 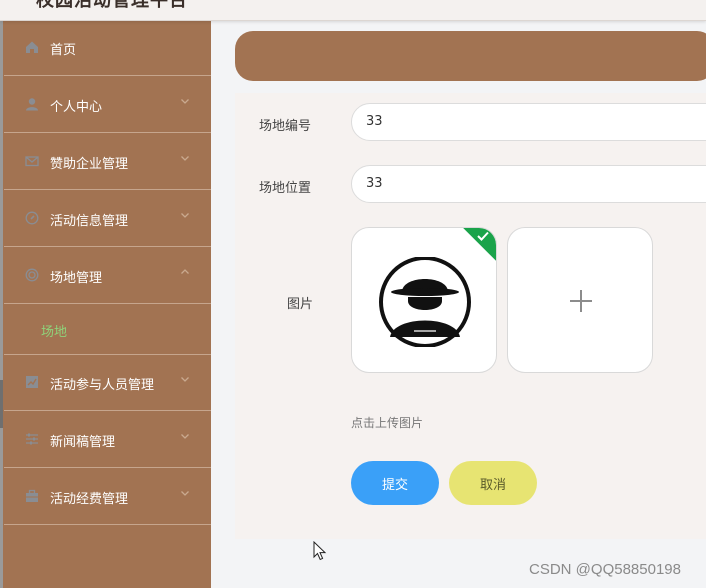 I want to click on mouse-cursor-icon, so click(x=320, y=551).